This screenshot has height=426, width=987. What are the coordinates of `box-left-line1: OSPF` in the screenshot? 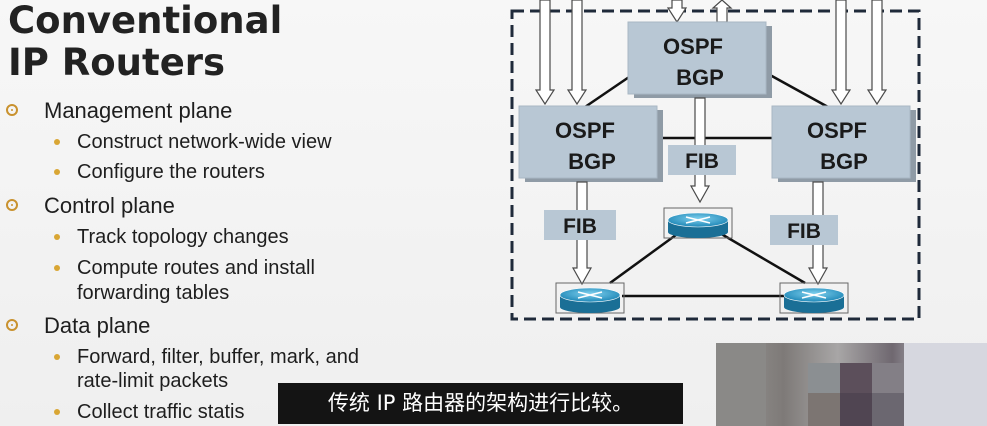 It's located at (585, 130).